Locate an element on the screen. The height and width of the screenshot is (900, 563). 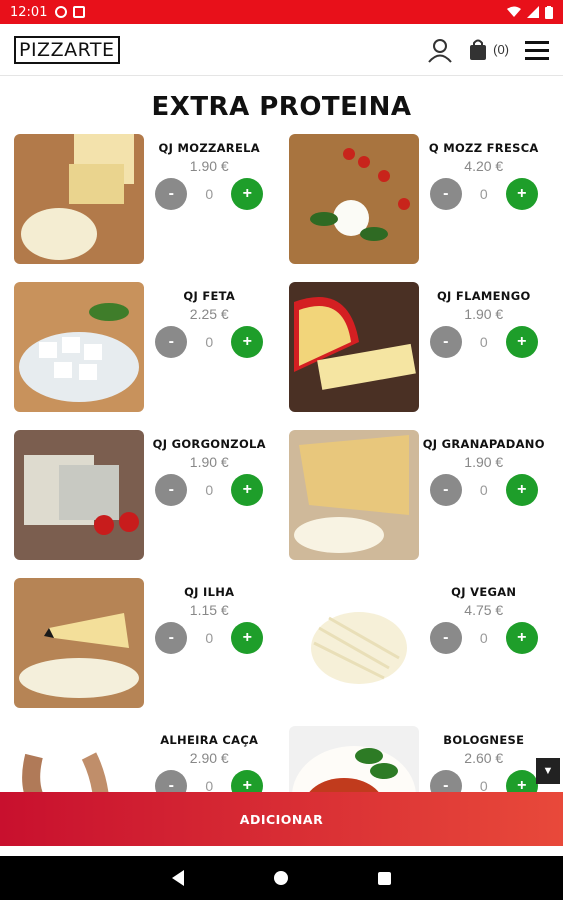
wifi-icon is located at coordinates (514, 11).